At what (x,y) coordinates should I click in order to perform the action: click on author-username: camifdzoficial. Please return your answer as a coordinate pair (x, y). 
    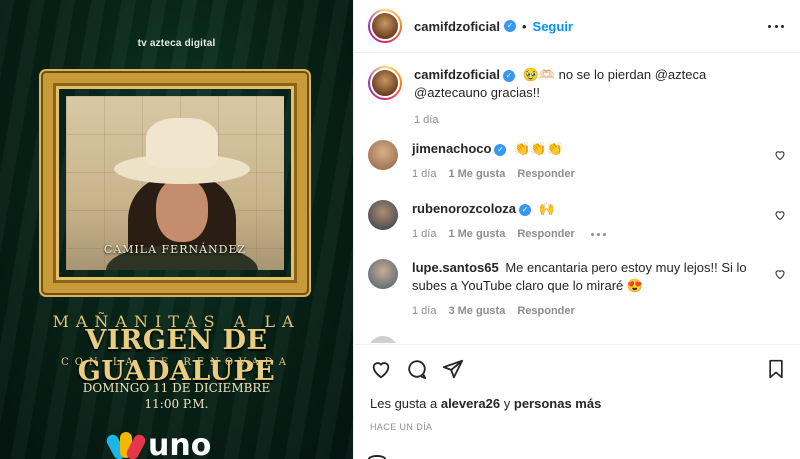
    Looking at the image, I should click on (457, 26).